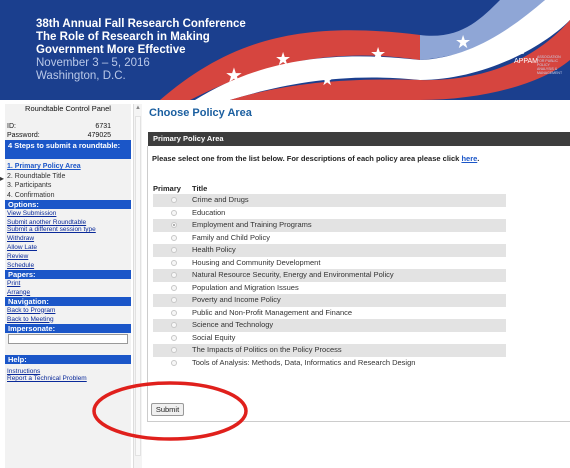 This screenshot has width=570, height=468. Describe the element at coordinates (31, 195) in the screenshot. I see `step-confirmation: 4. Confirmation` at that location.